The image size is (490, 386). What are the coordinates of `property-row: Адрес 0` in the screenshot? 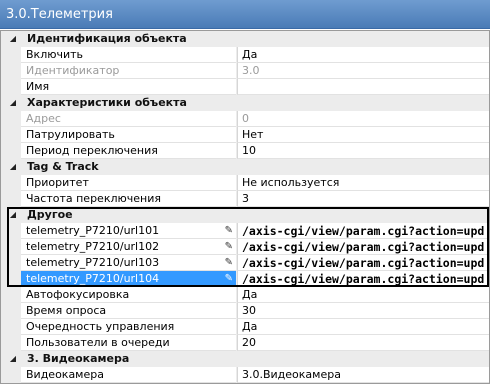 It's located at (245, 119).